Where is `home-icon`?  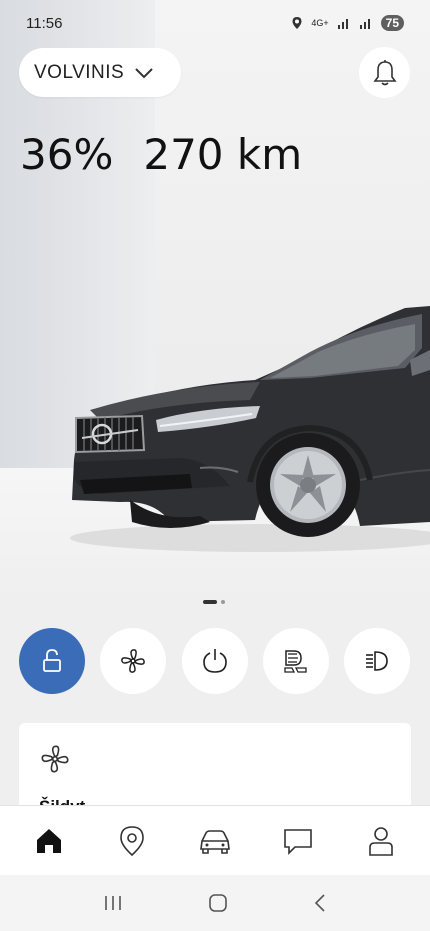 home-icon is located at coordinates (49, 840).